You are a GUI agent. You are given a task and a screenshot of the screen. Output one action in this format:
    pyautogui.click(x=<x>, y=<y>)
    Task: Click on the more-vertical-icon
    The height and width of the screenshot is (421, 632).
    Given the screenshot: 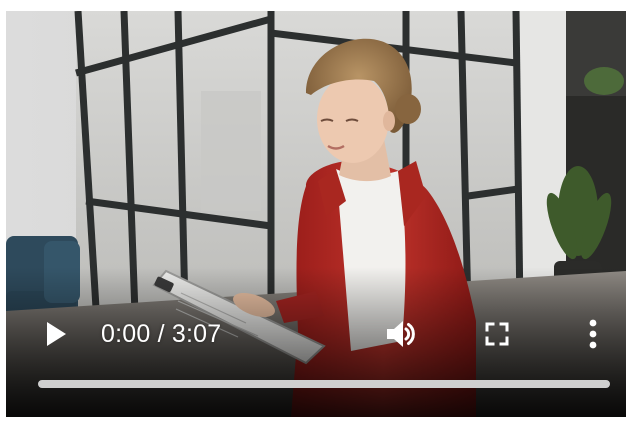 What is the action you would take?
    pyautogui.click(x=593, y=334)
    